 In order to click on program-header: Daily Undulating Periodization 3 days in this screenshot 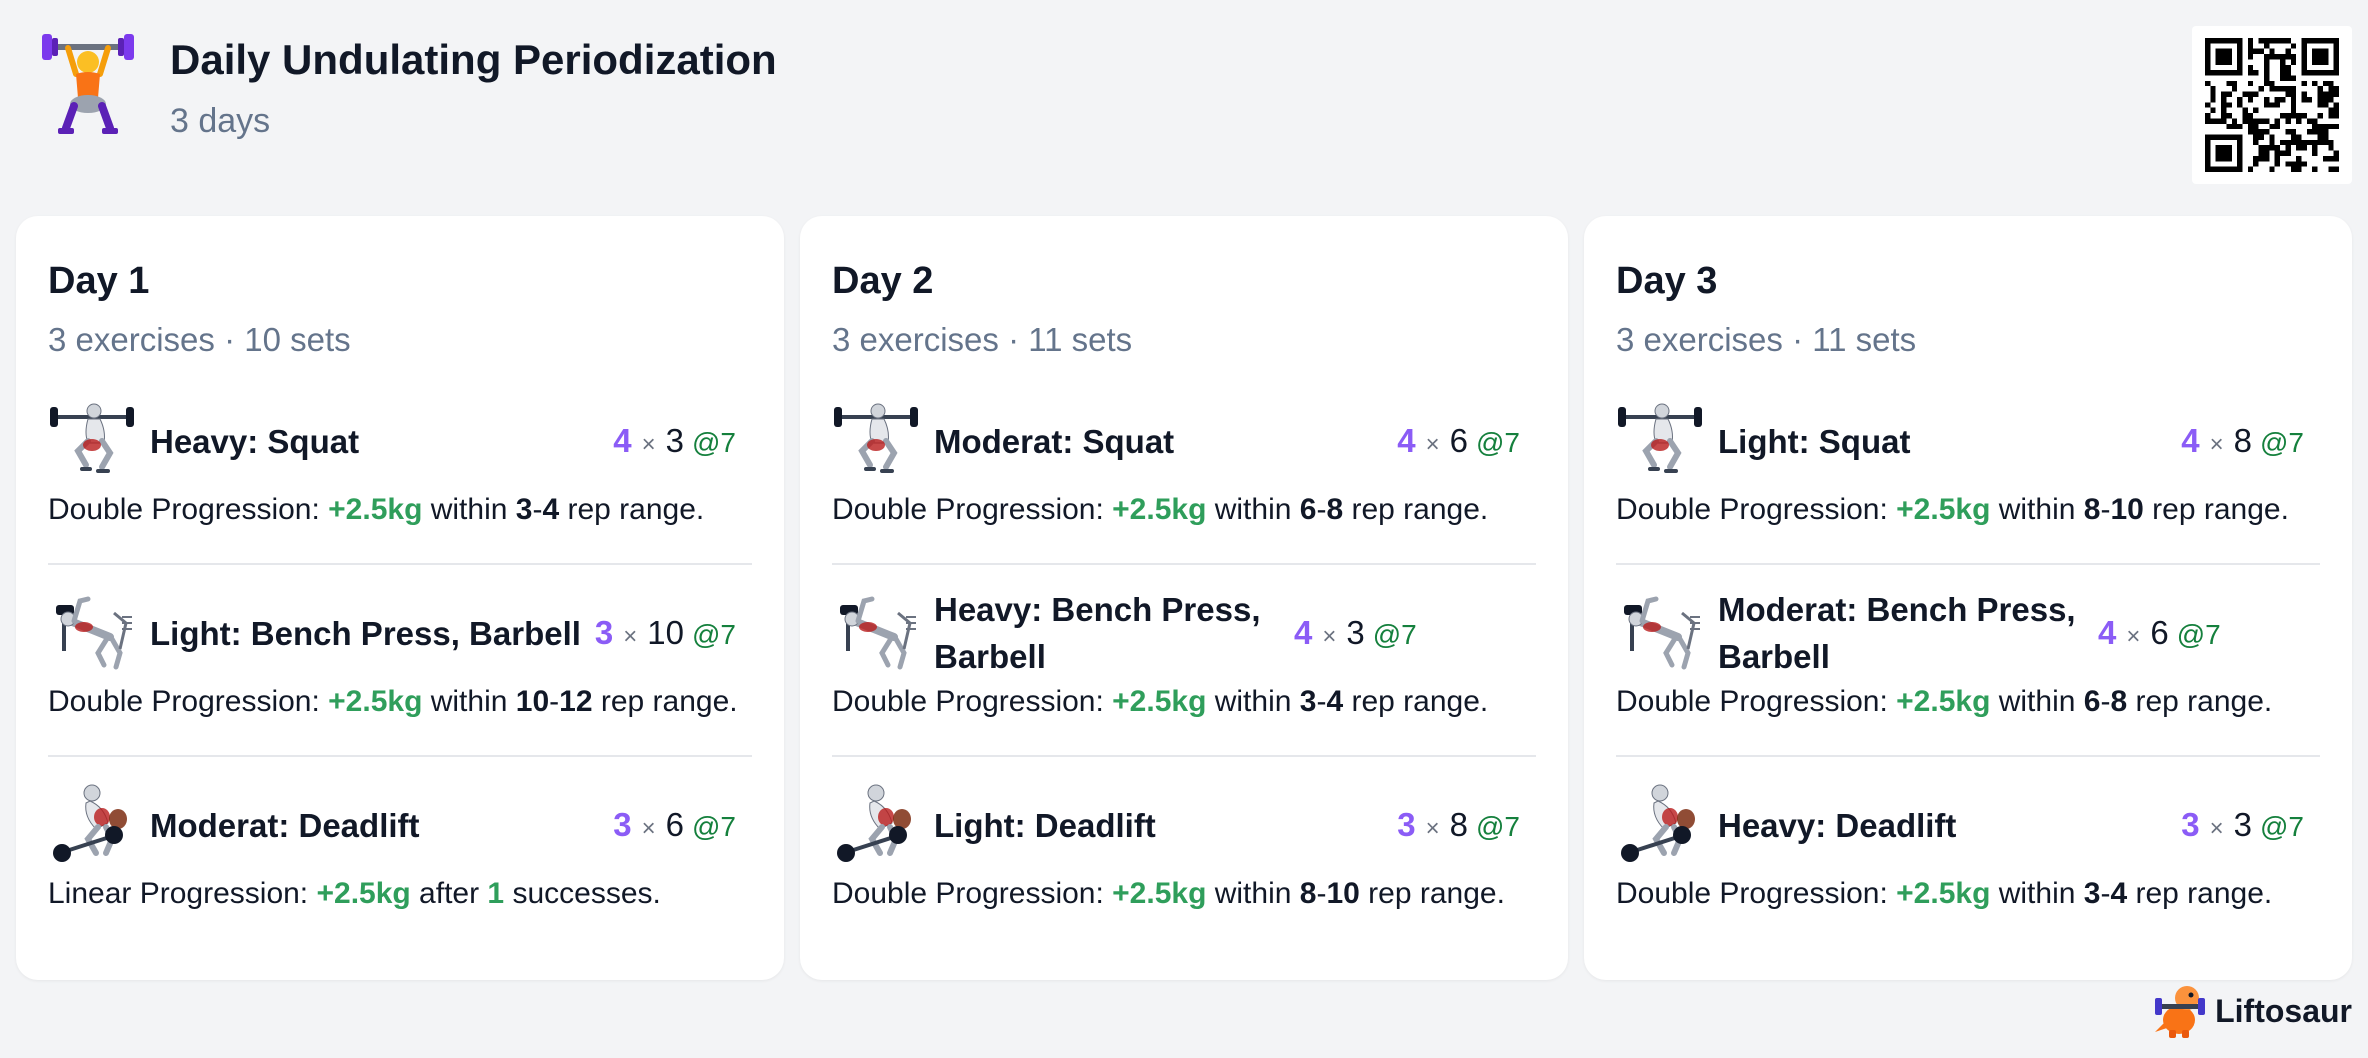, I will do `click(407, 85)`.